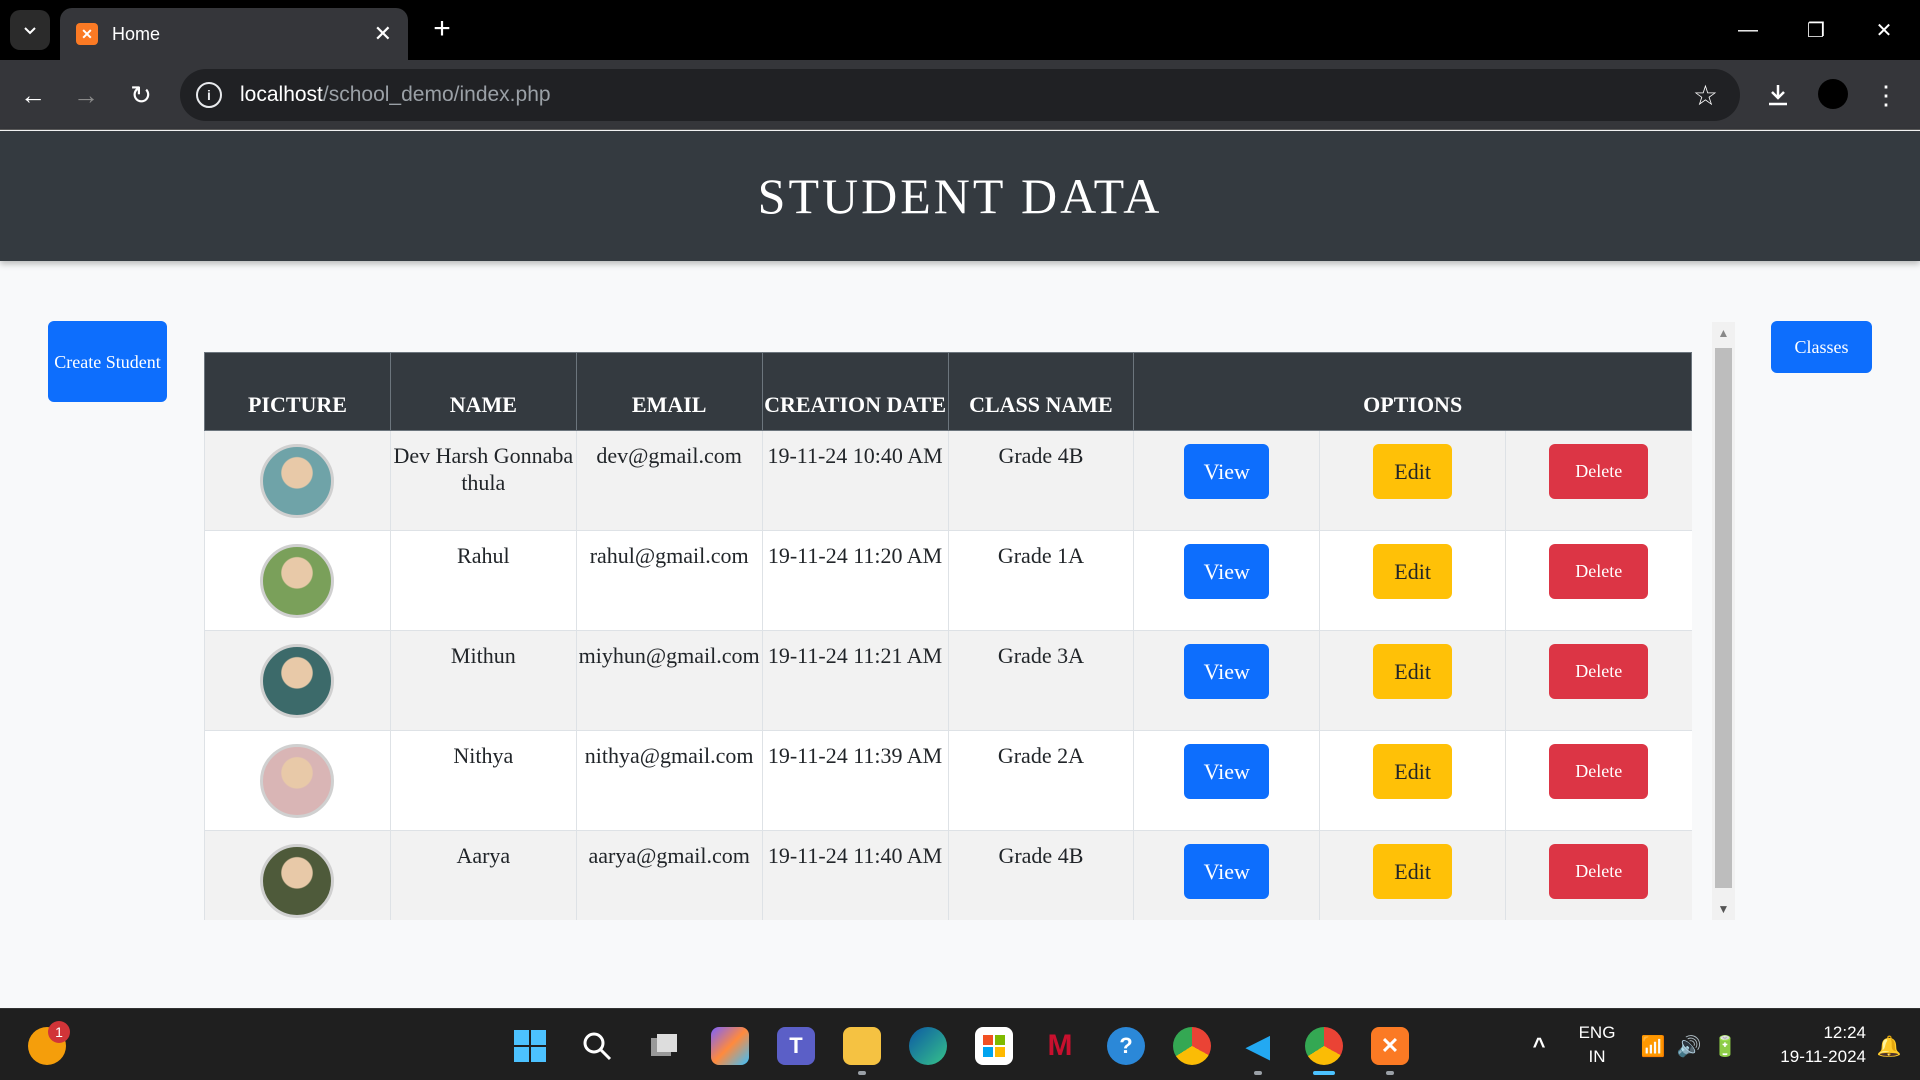 The image size is (1920, 1080). What do you see at coordinates (1390, 1073) in the screenshot?
I see `xampp-running-indicator` at bounding box center [1390, 1073].